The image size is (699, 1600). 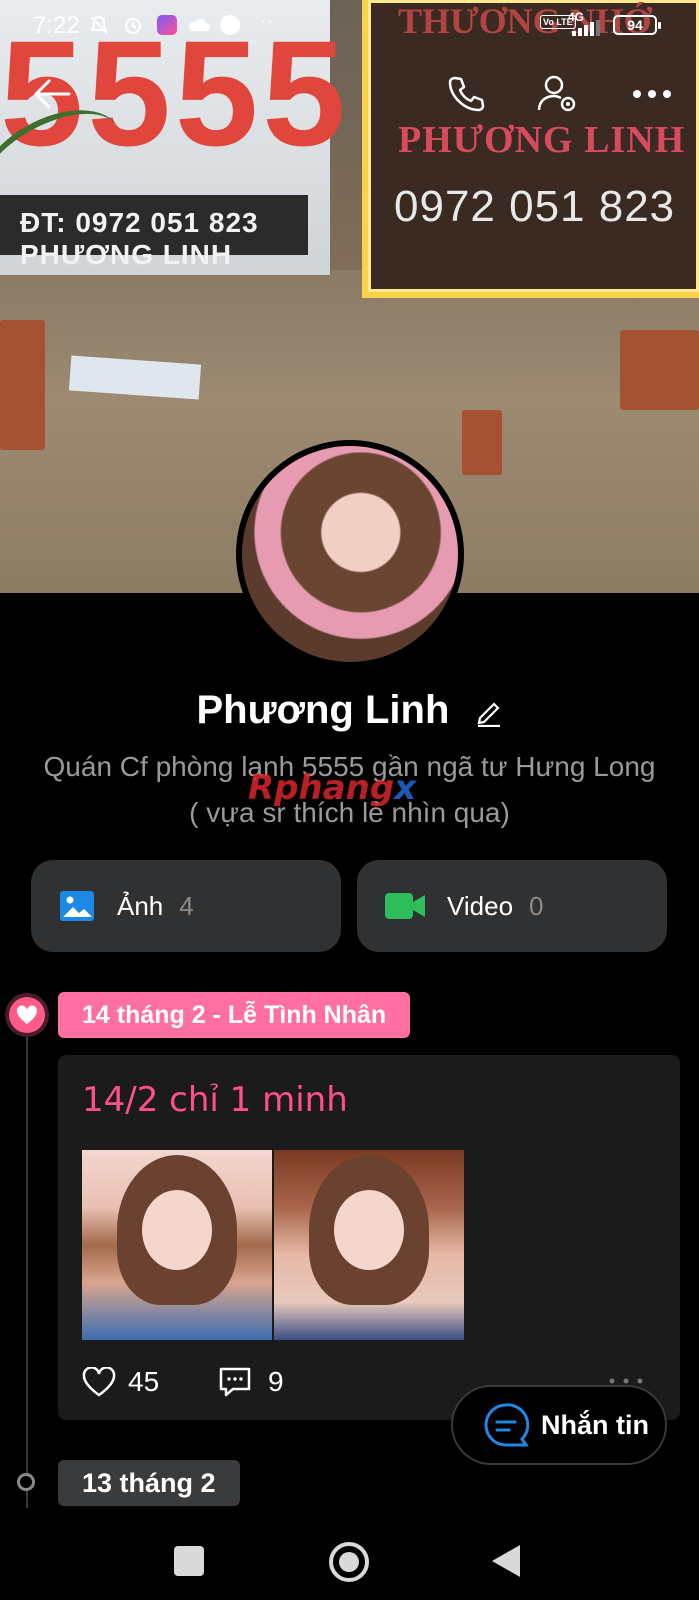 I want to click on photos-label: Ảnh, so click(x=140, y=905).